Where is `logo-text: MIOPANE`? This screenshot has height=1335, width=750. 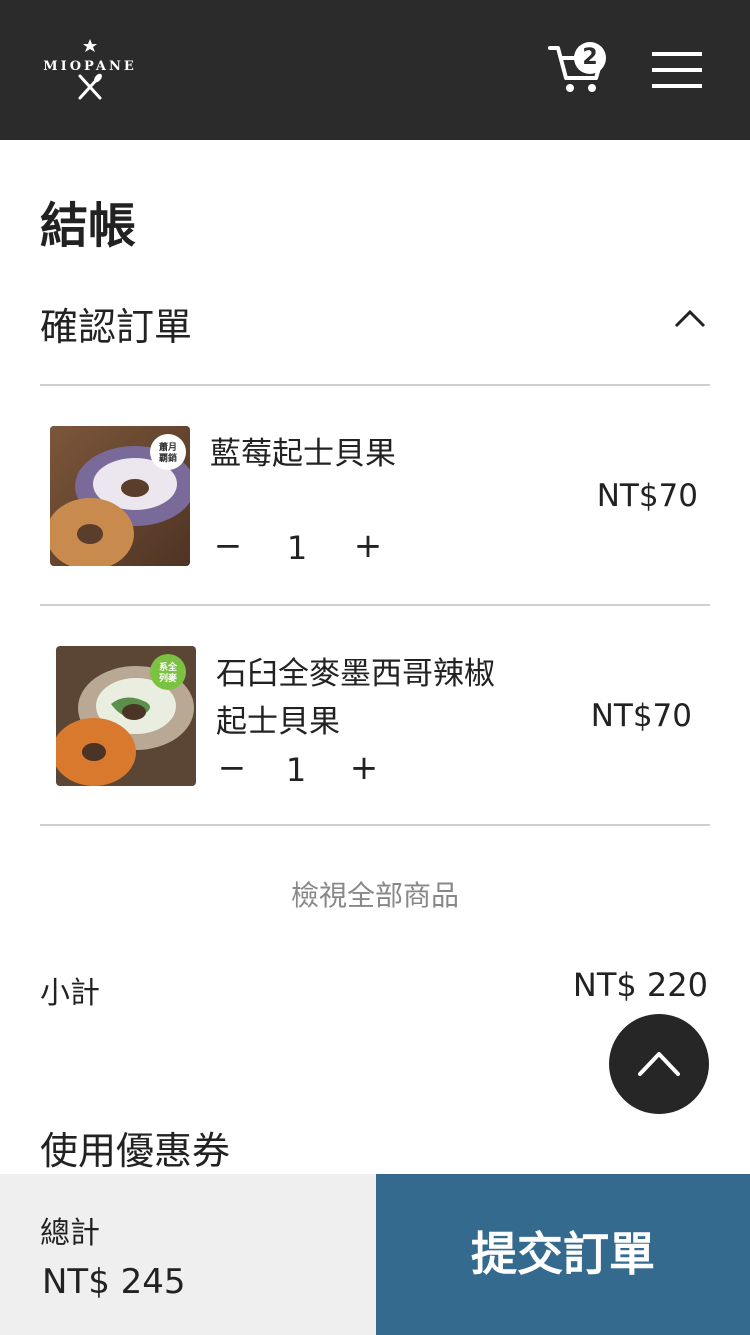 logo-text: MIOPANE is located at coordinates (90, 66).